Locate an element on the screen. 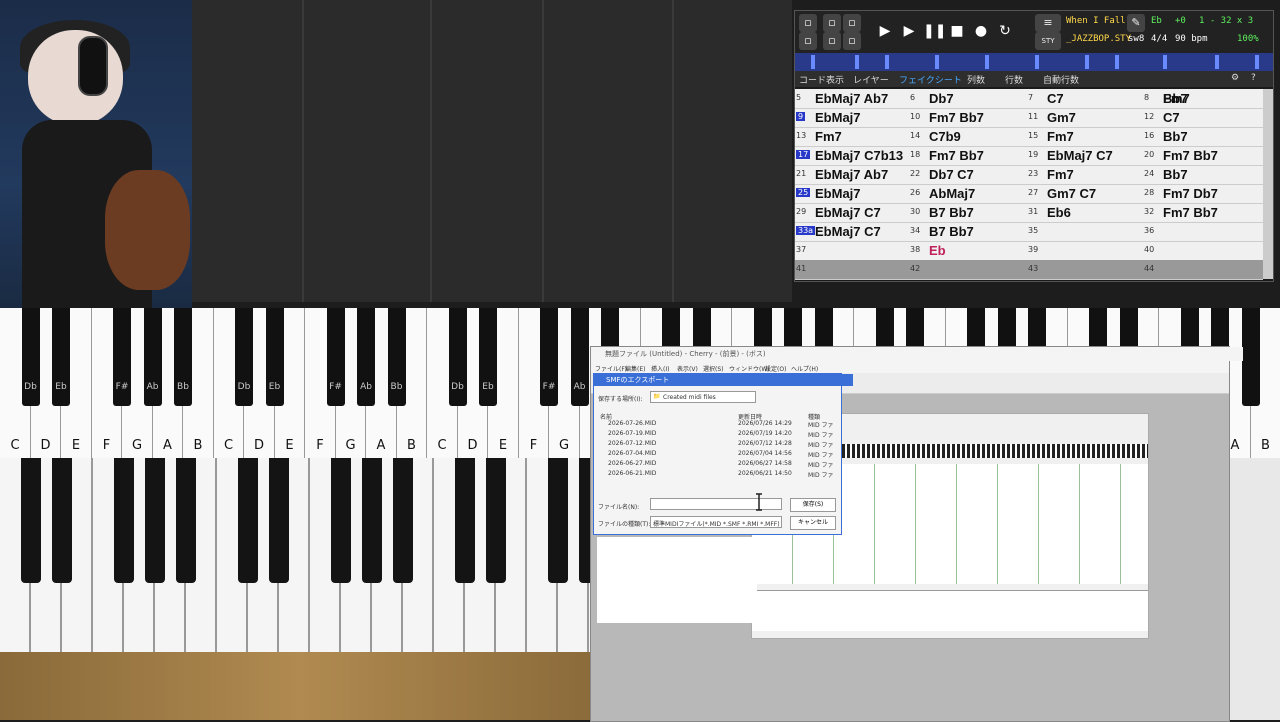 The height and width of the screenshot is (722, 1280). chord-symbol: Eb is located at coordinates (937, 250).